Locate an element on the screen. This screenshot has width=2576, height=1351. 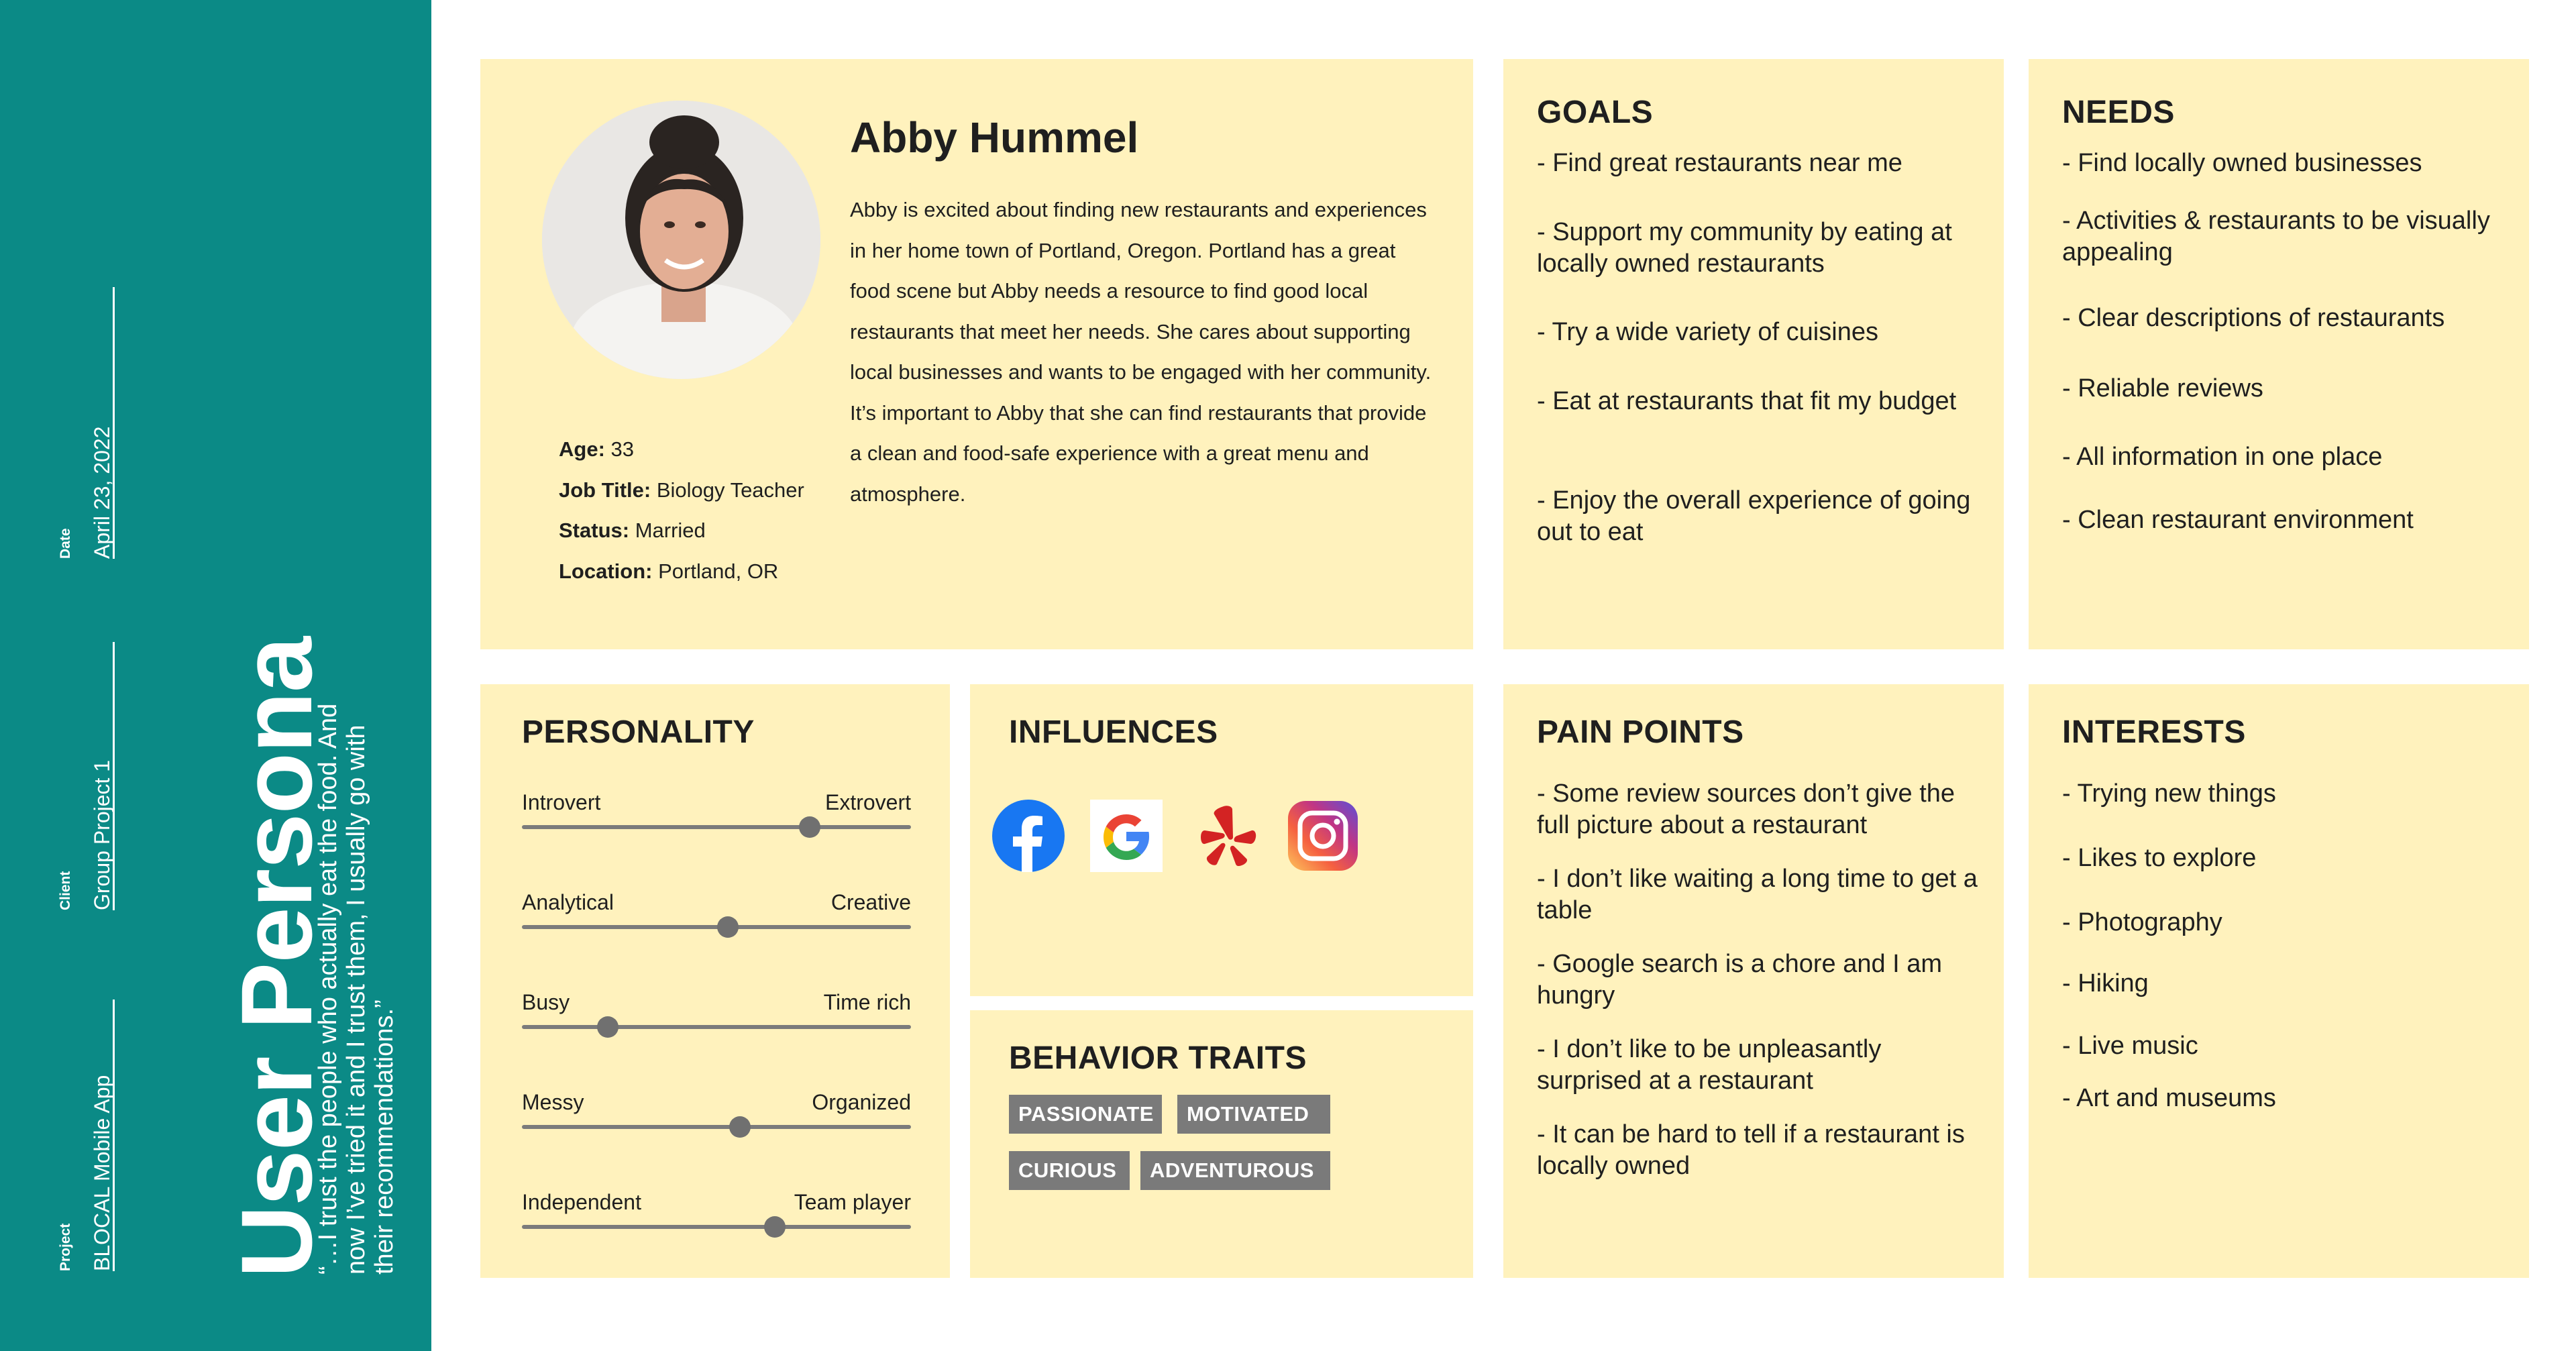
slider-right-label: Creative is located at coordinates (870, 902).